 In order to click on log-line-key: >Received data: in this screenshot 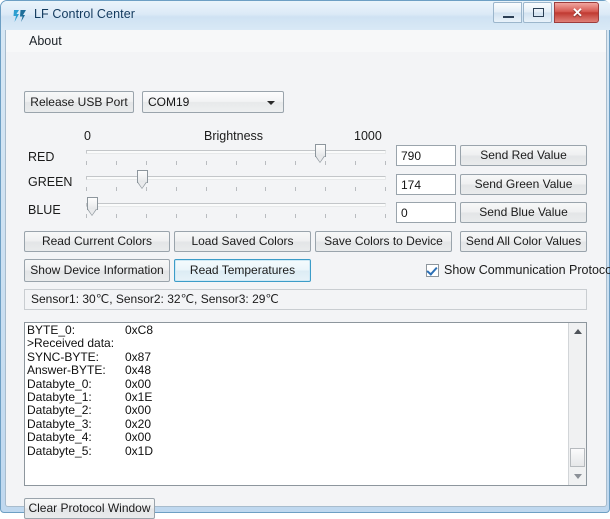, I will do `click(71, 343)`.